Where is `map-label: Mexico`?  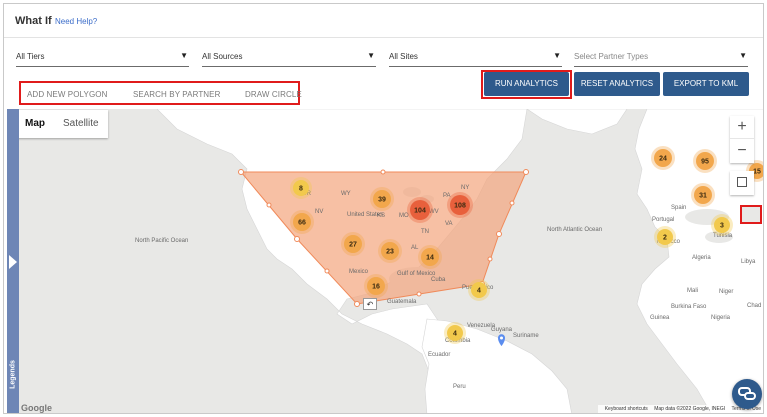 map-label: Mexico is located at coordinates (359, 272).